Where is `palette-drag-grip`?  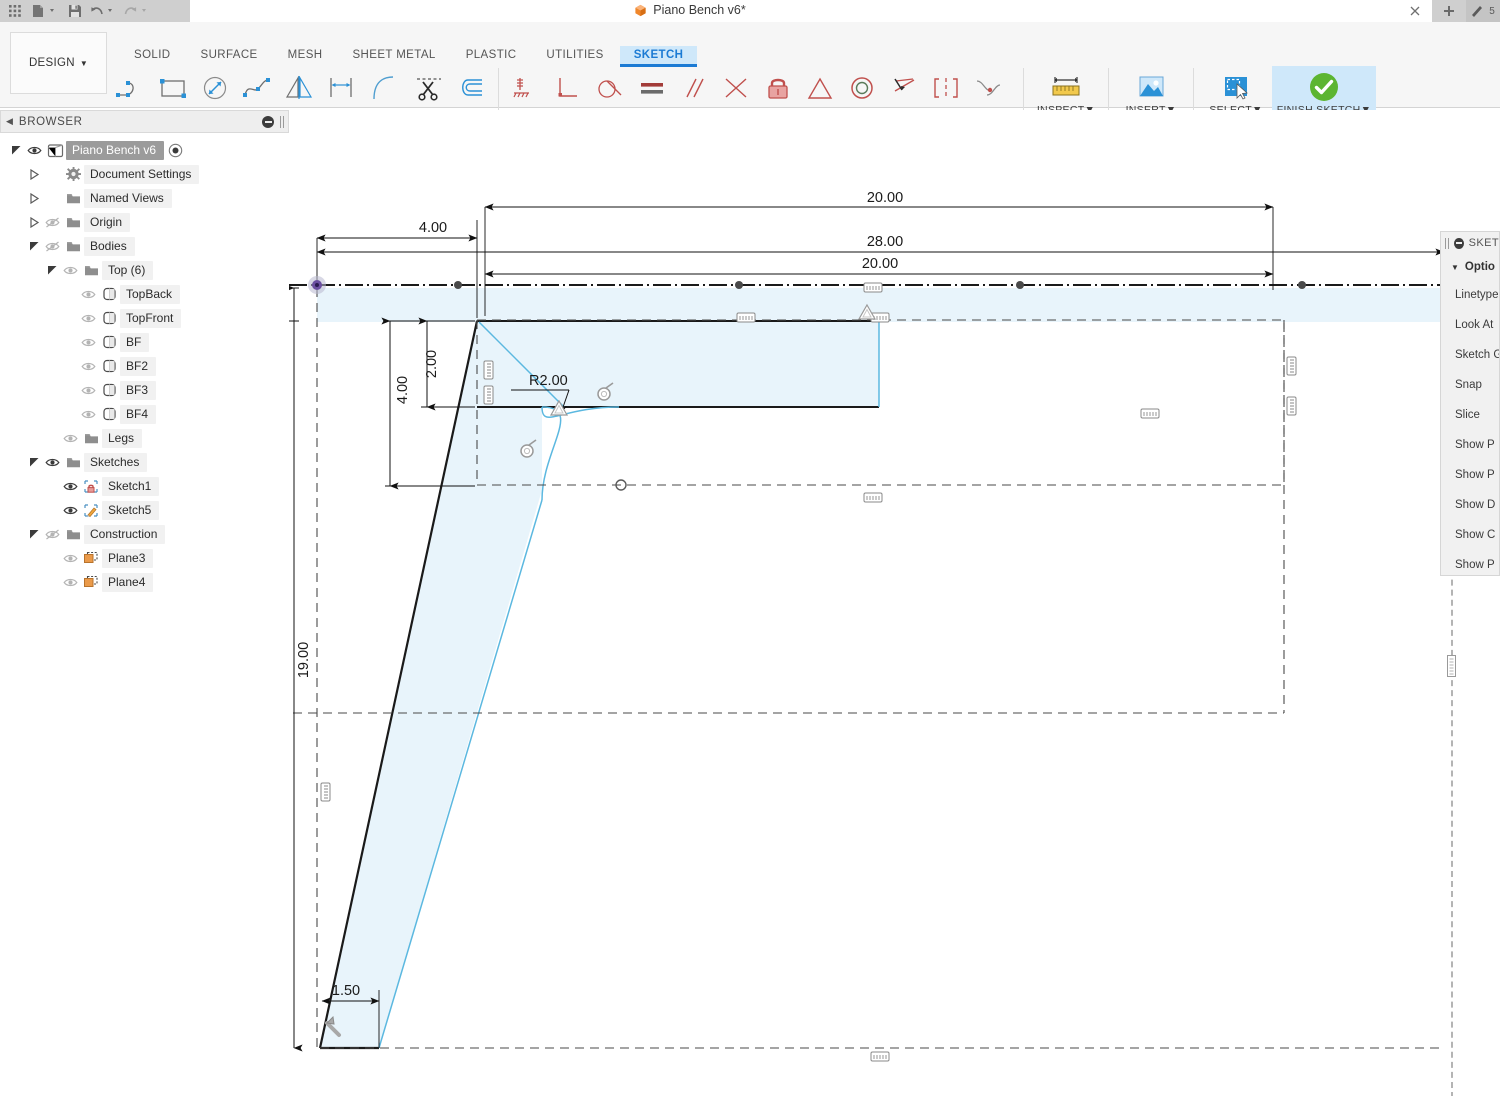
palette-drag-grip is located at coordinates (1447, 243).